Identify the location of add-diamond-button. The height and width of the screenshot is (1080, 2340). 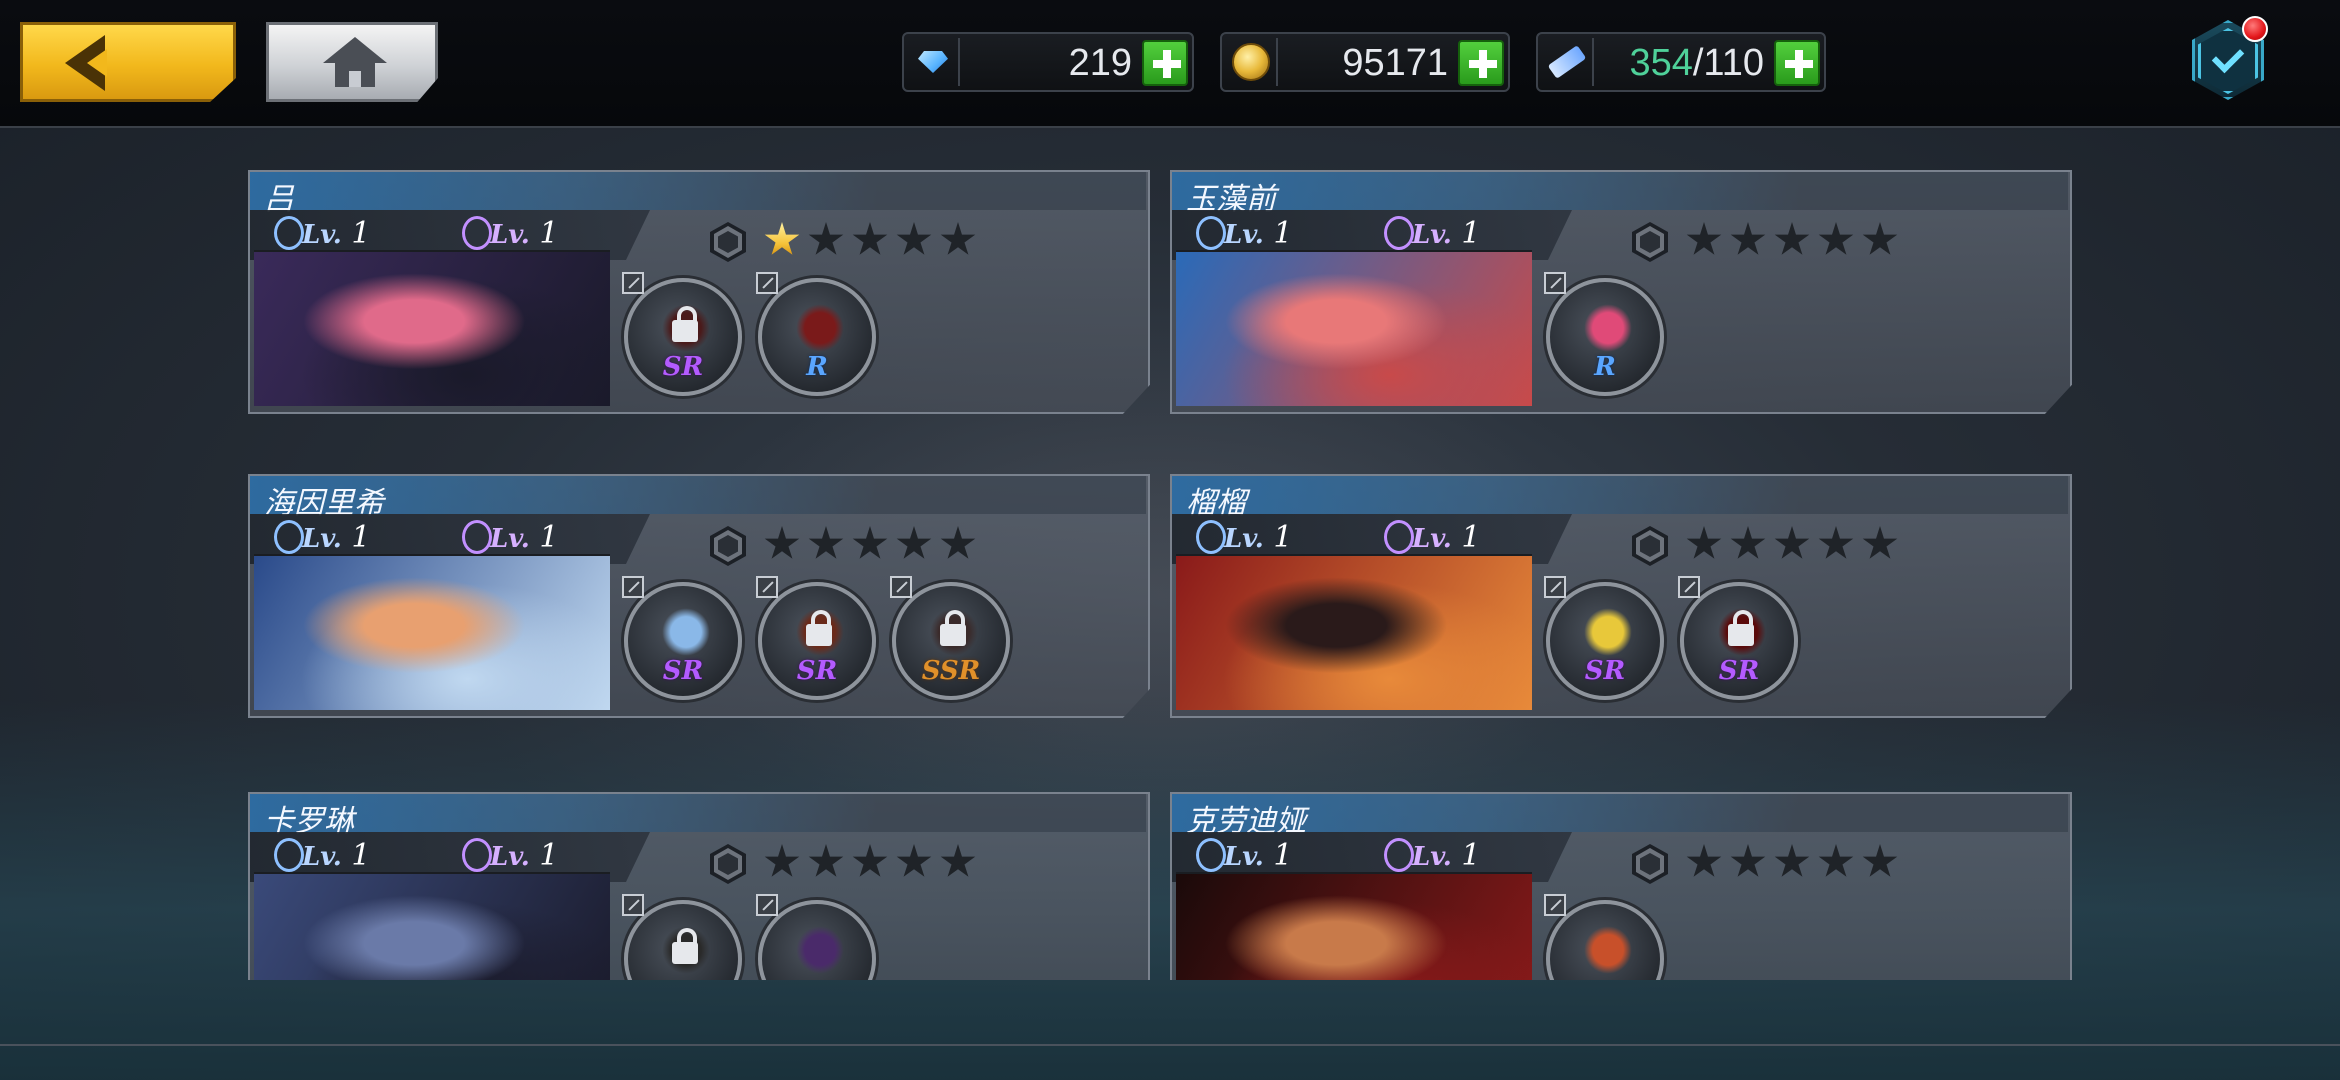
(1165, 63).